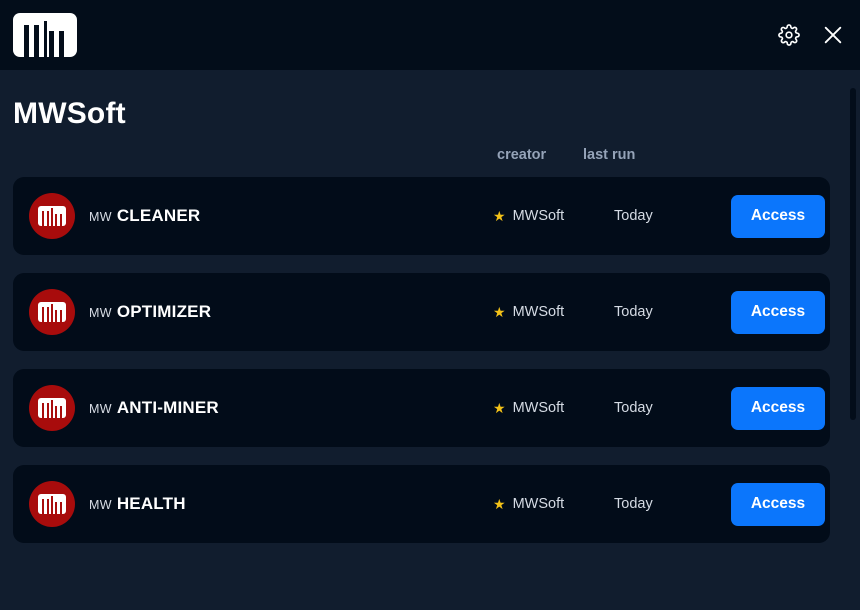 This screenshot has width=860, height=610. What do you see at coordinates (609, 155) in the screenshot?
I see `column-header-last-run: last run` at bounding box center [609, 155].